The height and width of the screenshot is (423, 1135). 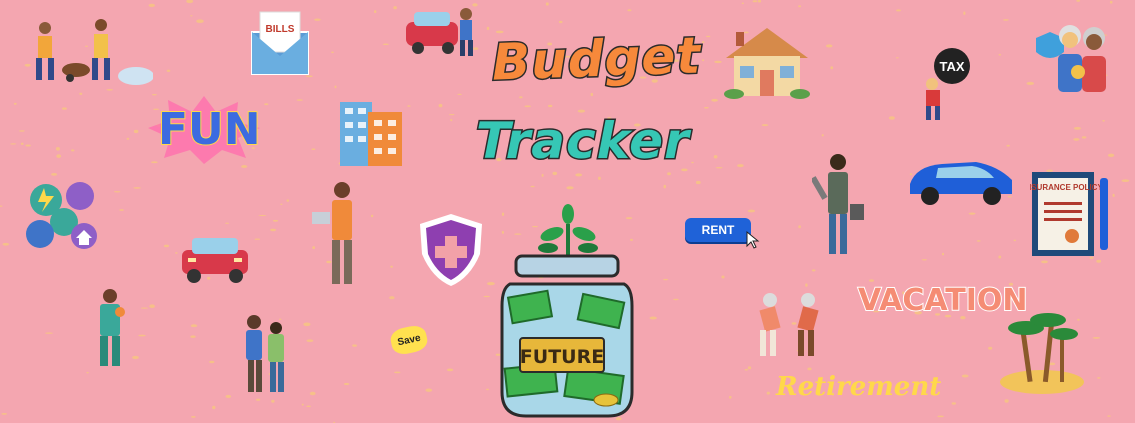 I want to click on car-repair-icon, so click(x=439, y=32).